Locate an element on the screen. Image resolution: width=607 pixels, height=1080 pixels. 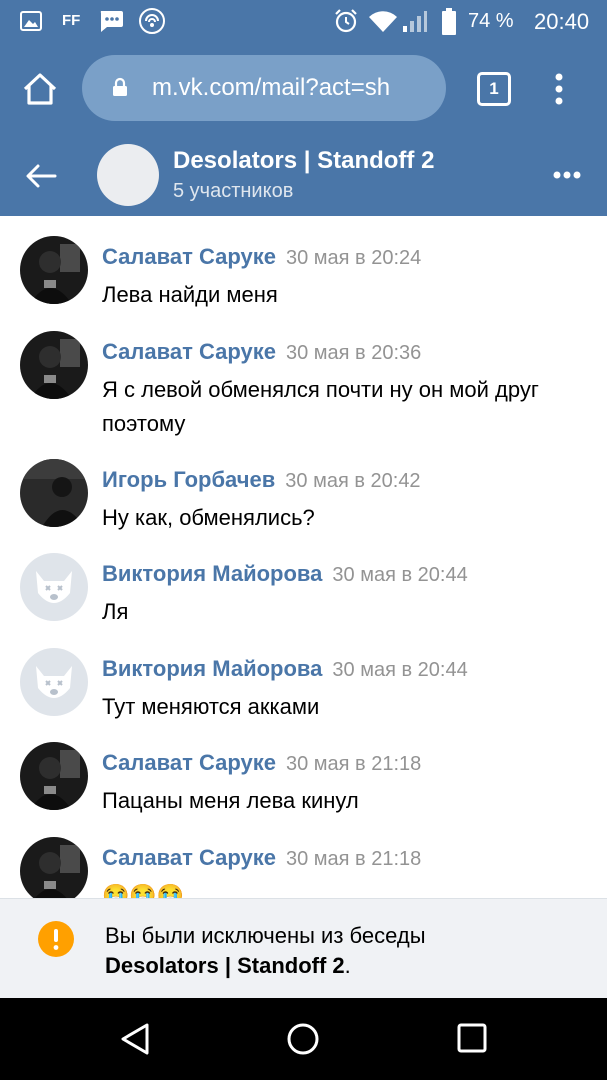
browser-toolbar: m.vk.com/mail?act=sh 1 is located at coordinates (303, 89).